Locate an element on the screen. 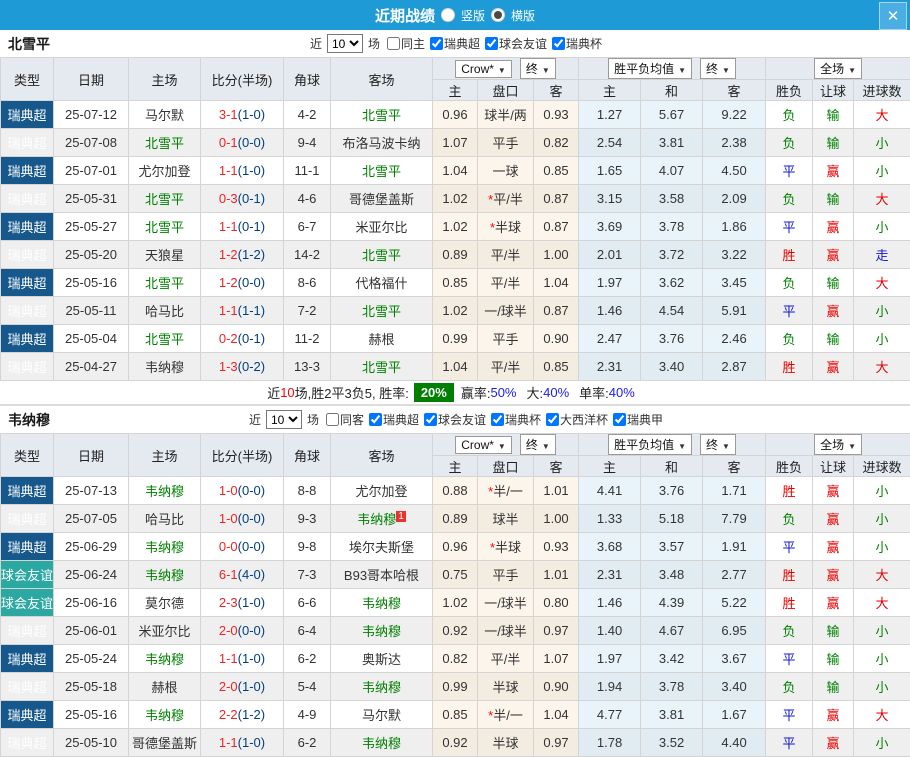 The height and width of the screenshot is (757, 910). same-side-filter: 同主 is located at coordinates (403, 43).